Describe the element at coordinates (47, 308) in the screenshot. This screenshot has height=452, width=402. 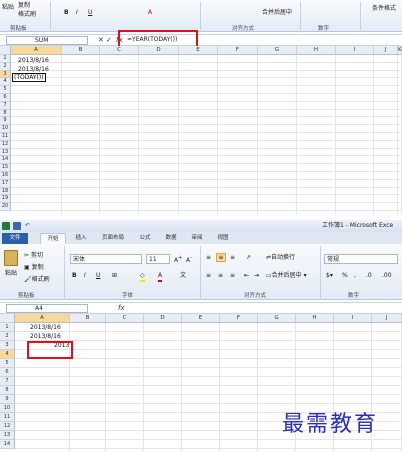
I see `bottom-name-box: A4` at that location.